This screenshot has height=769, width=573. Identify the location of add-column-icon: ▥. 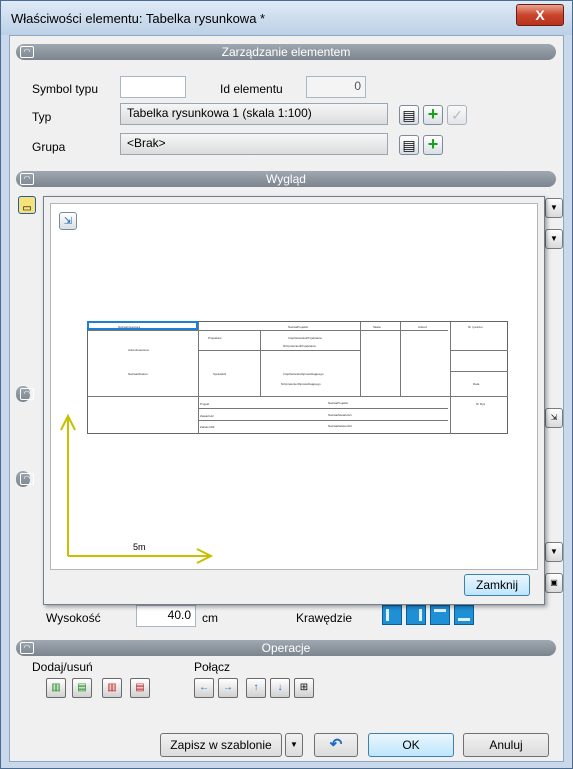
(56, 687).